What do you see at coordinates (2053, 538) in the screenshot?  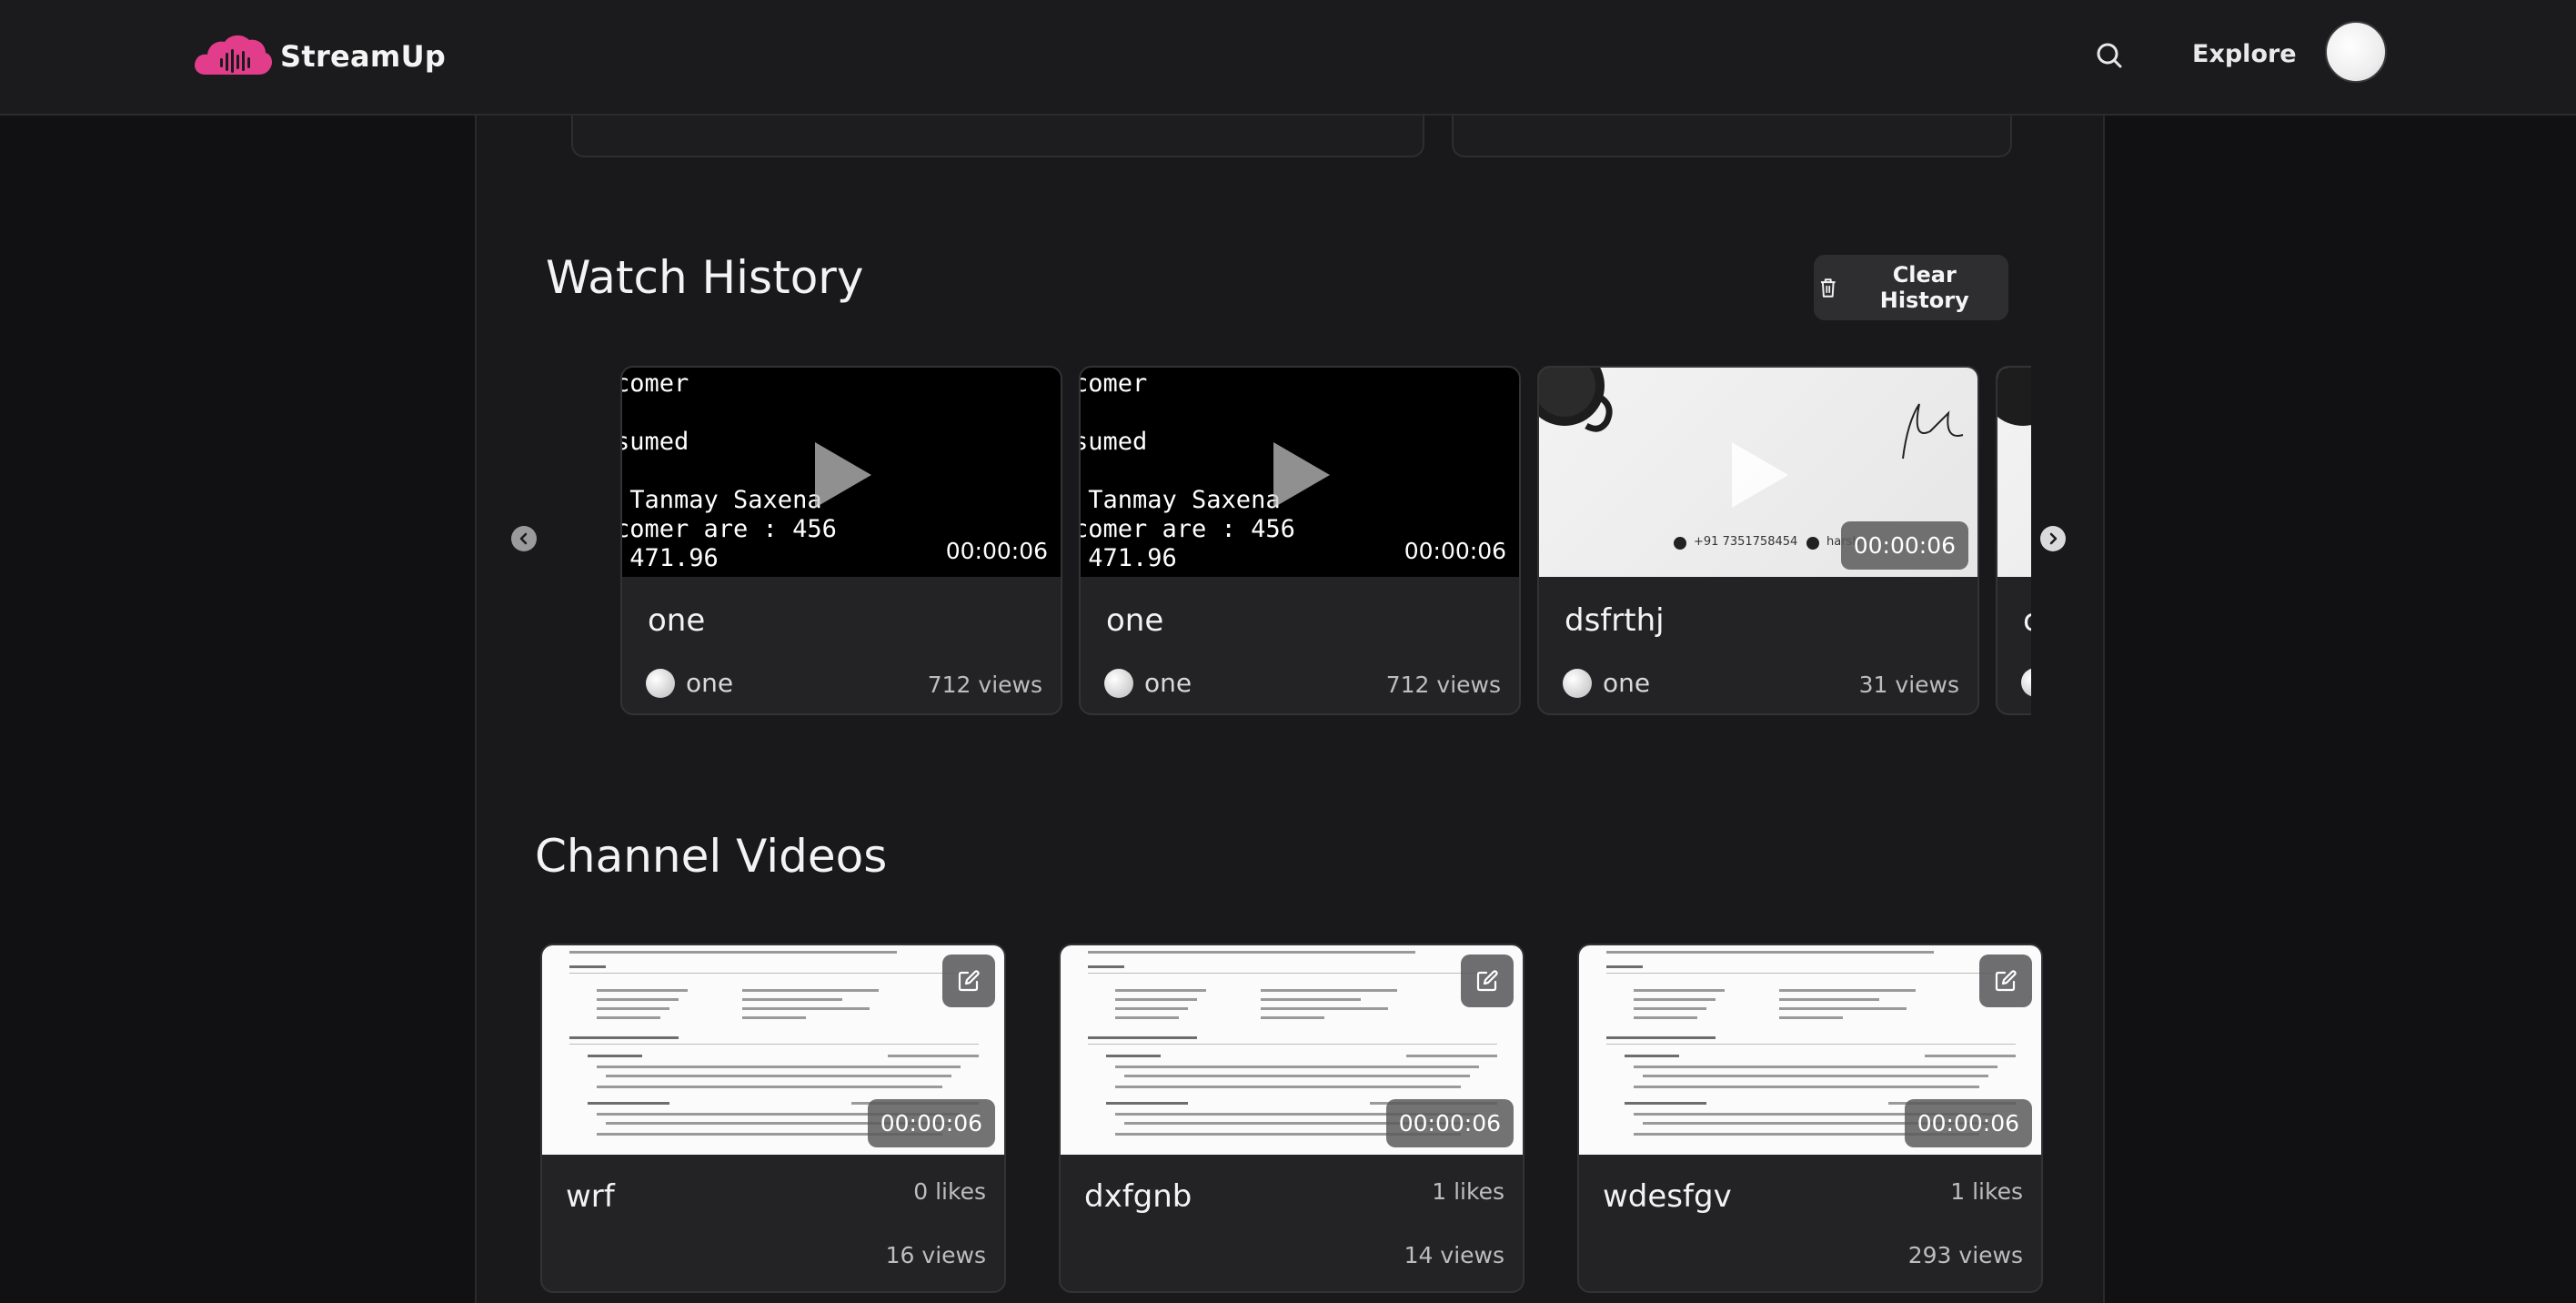 I see `carousel-next-button` at bounding box center [2053, 538].